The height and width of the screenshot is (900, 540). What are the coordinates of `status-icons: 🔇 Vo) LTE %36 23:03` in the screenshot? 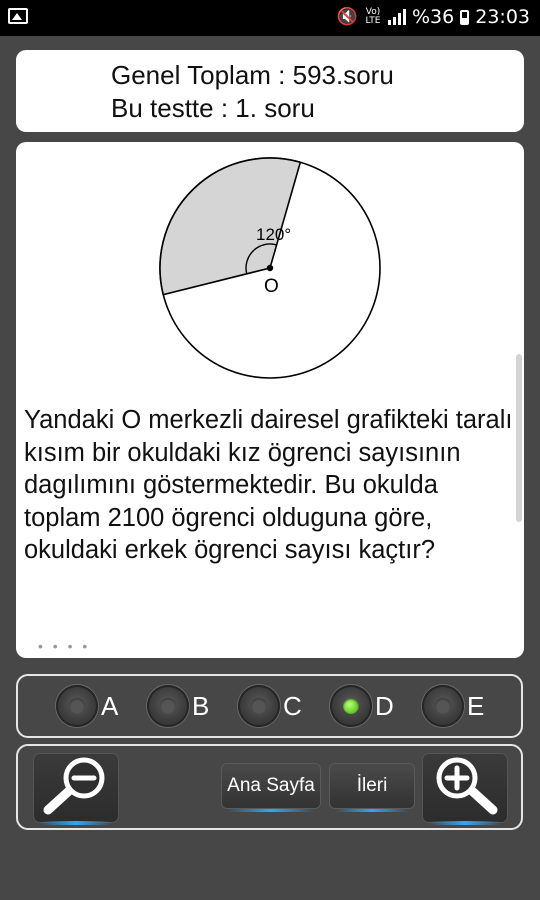 It's located at (433, 17).